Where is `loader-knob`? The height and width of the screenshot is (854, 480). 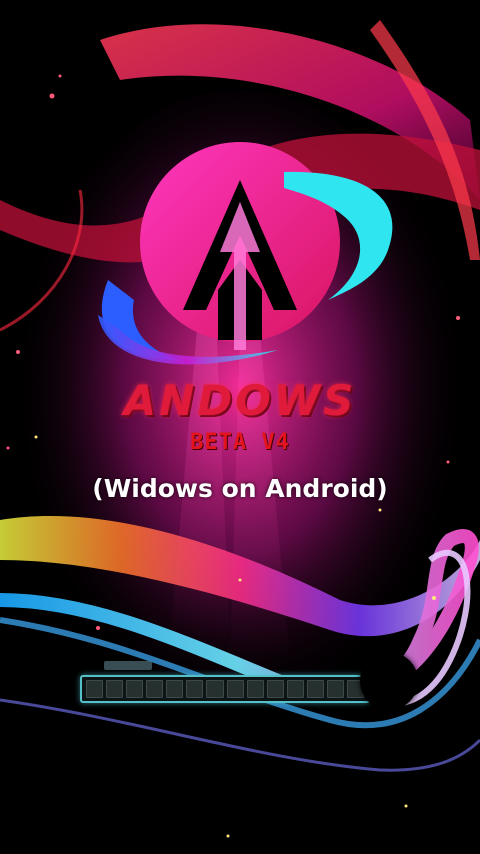 loader-knob is located at coordinates (389, 681).